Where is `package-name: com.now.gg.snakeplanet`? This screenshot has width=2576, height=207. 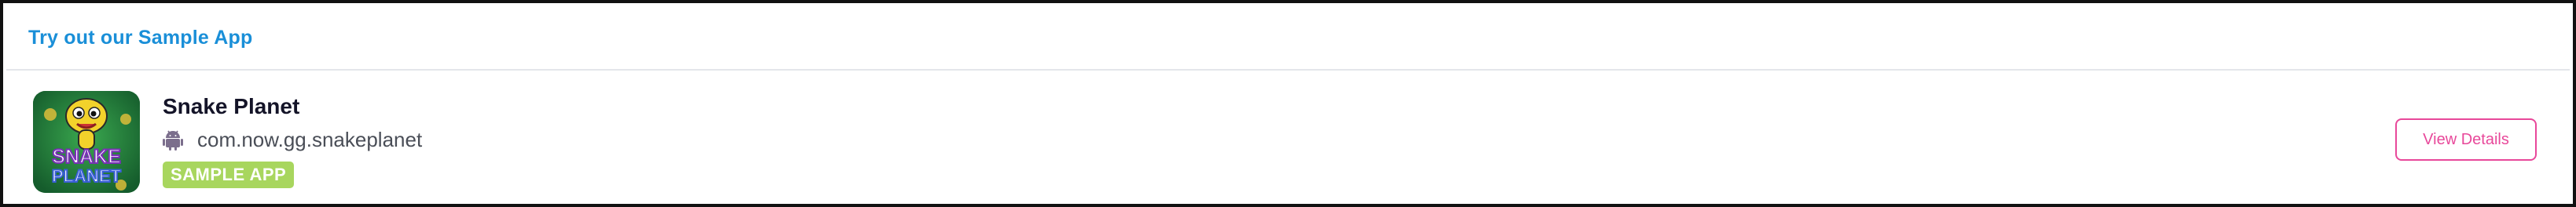 package-name: com.now.gg.snakeplanet is located at coordinates (310, 139).